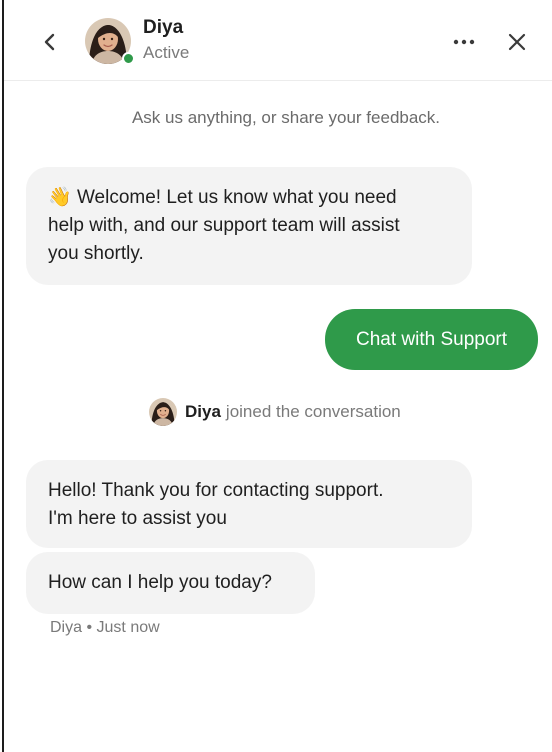 This screenshot has width=552, height=752. What do you see at coordinates (163, 27) in the screenshot?
I see `agent-name: Diya` at bounding box center [163, 27].